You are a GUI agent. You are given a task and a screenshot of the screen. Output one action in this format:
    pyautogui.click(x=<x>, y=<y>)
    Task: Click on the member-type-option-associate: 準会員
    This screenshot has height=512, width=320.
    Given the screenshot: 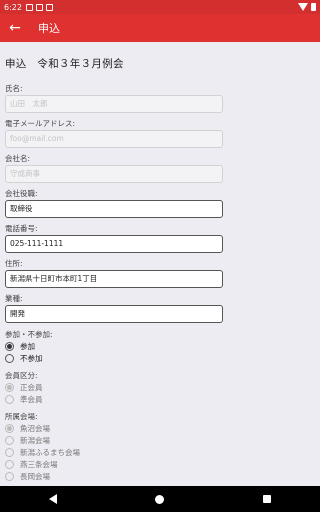 What is the action you would take?
    pyautogui.click(x=160, y=399)
    